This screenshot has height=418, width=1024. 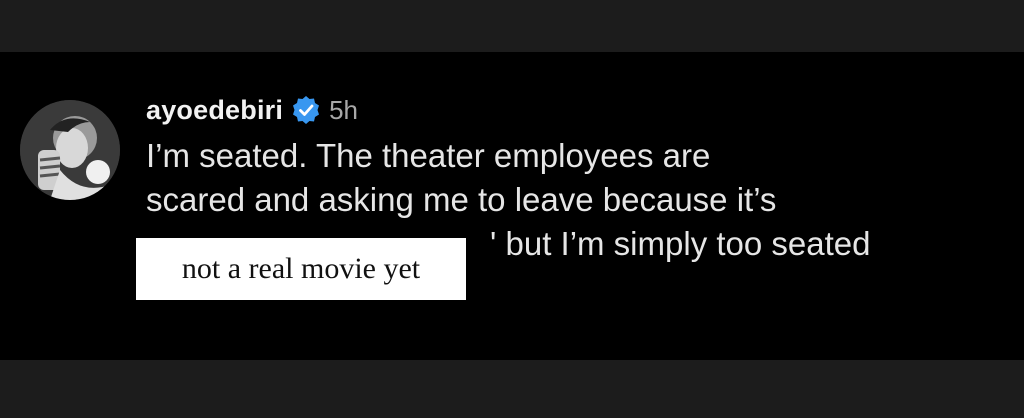 What do you see at coordinates (428, 155) in the screenshot?
I see `comment-line-1: I’m seated. The theater employees are` at bounding box center [428, 155].